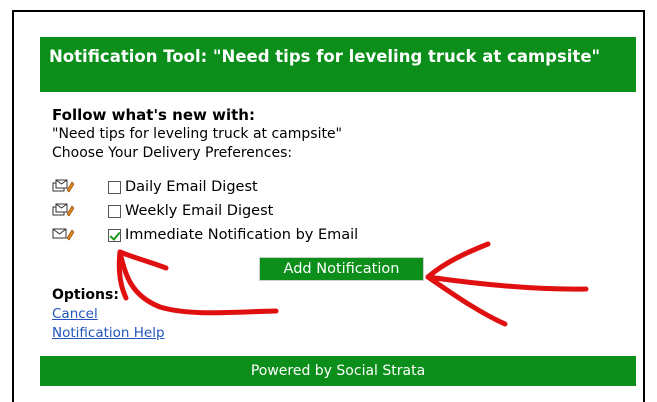 The width and height of the screenshot is (657, 402). Describe the element at coordinates (114, 187) in the screenshot. I see `daily-digest-checkbox` at that location.